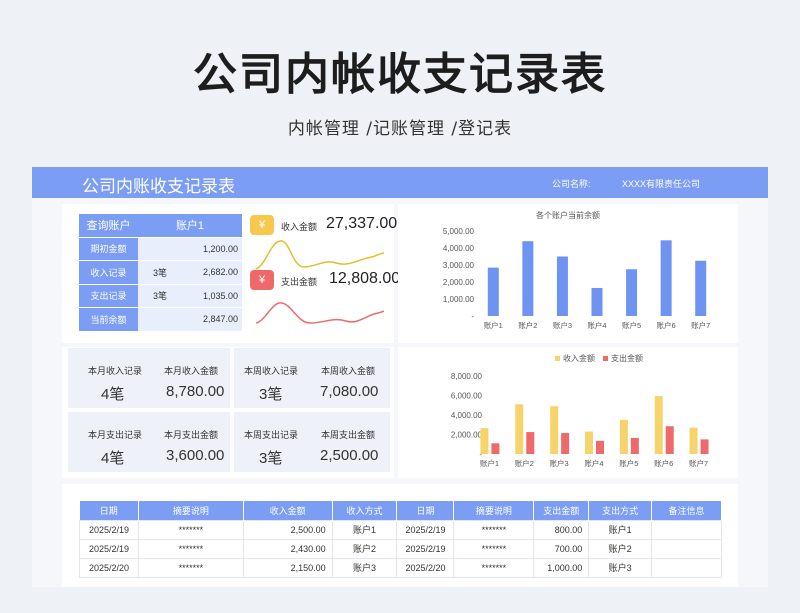 The height and width of the screenshot is (613, 800). I want to click on account-row-label: 期初金额, so click(108, 248).